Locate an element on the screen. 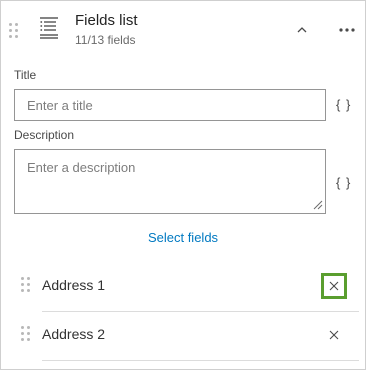 Image resolution: width=366 pixels, height=370 pixels. select-fields-link: Select fields is located at coordinates (183, 237).